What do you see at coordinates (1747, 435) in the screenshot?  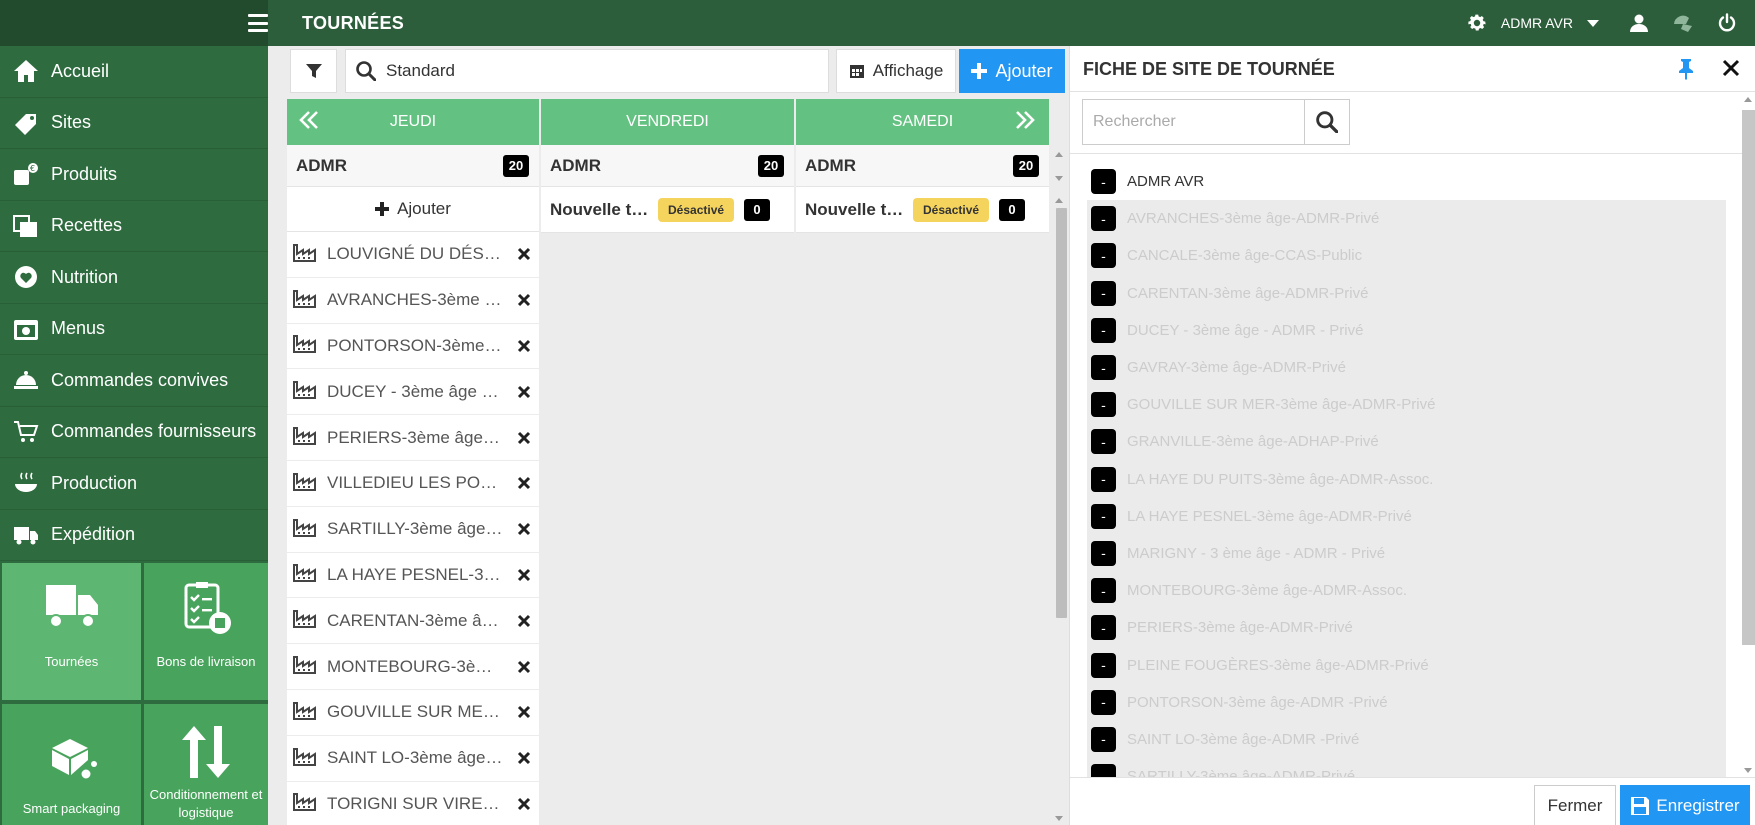 I see `panel-scrollbar` at bounding box center [1747, 435].